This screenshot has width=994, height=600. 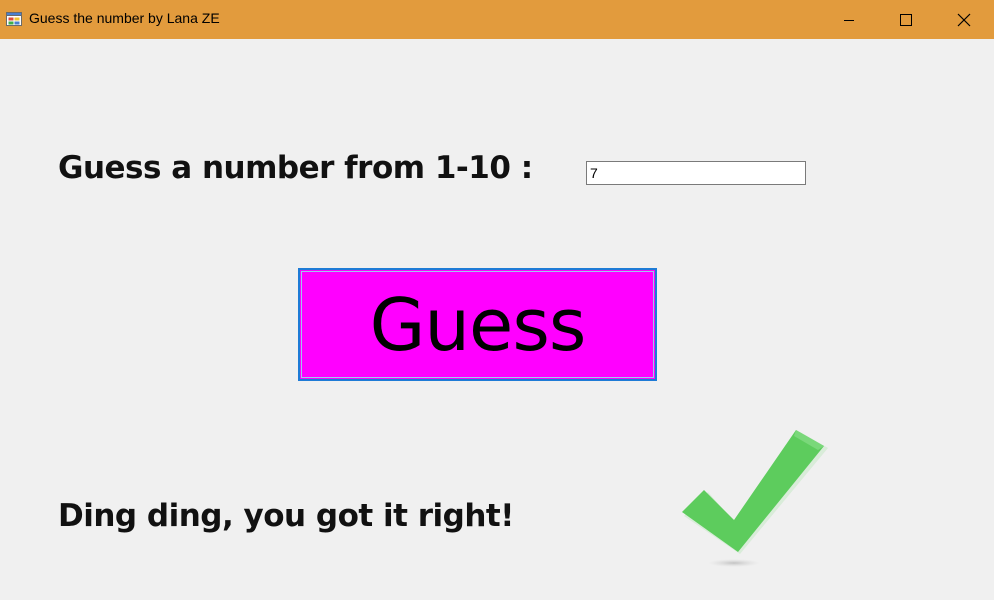 What do you see at coordinates (497, 19) in the screenshot?
I see `title-bar: Guess the number by Lana ZE` at bounding box center [497, 19].